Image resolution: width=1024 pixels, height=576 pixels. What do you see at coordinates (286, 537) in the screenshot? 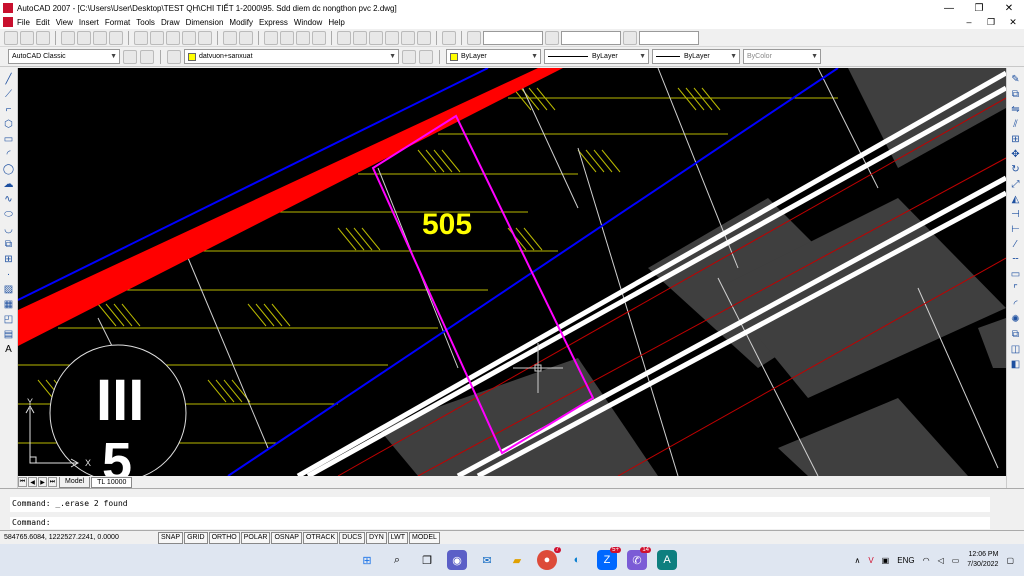
I see `osnap-toggle: OSNAP` at bounding box center [286, 537].